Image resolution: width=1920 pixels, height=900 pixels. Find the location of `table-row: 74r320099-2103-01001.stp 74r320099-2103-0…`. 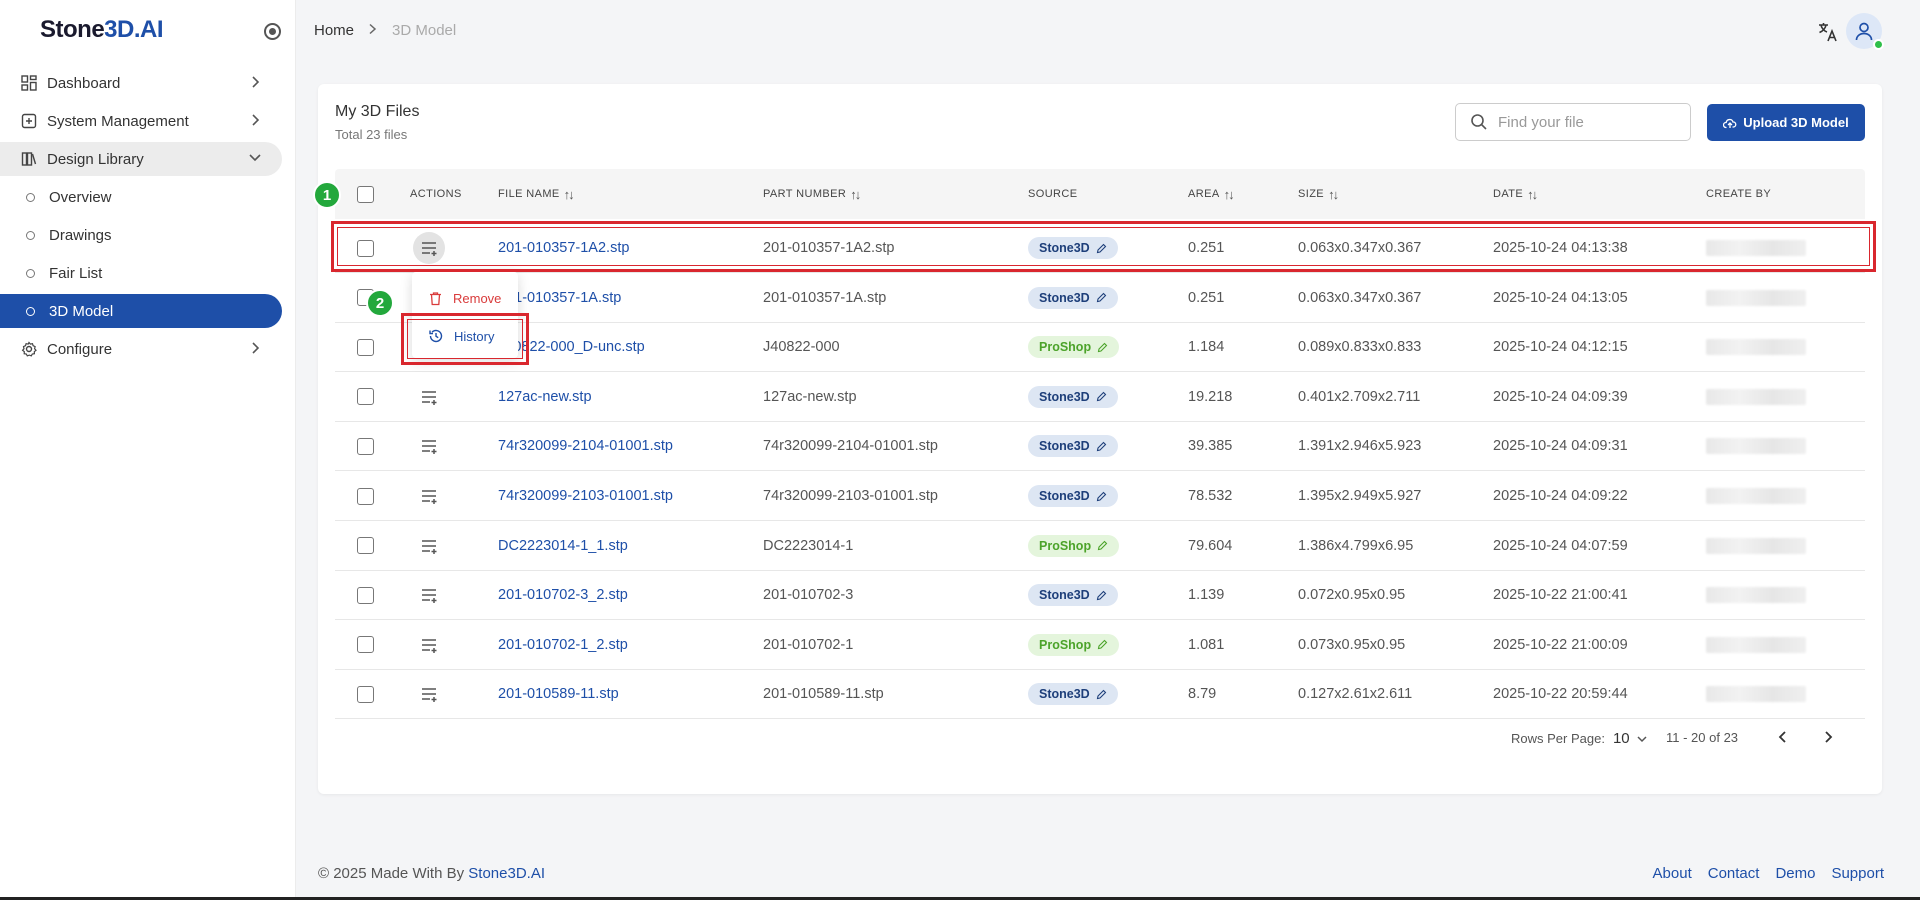

table-row: 74r320099-2103-01001.stp 74r320099-2103-0… is located at coordinates (1100, 496).